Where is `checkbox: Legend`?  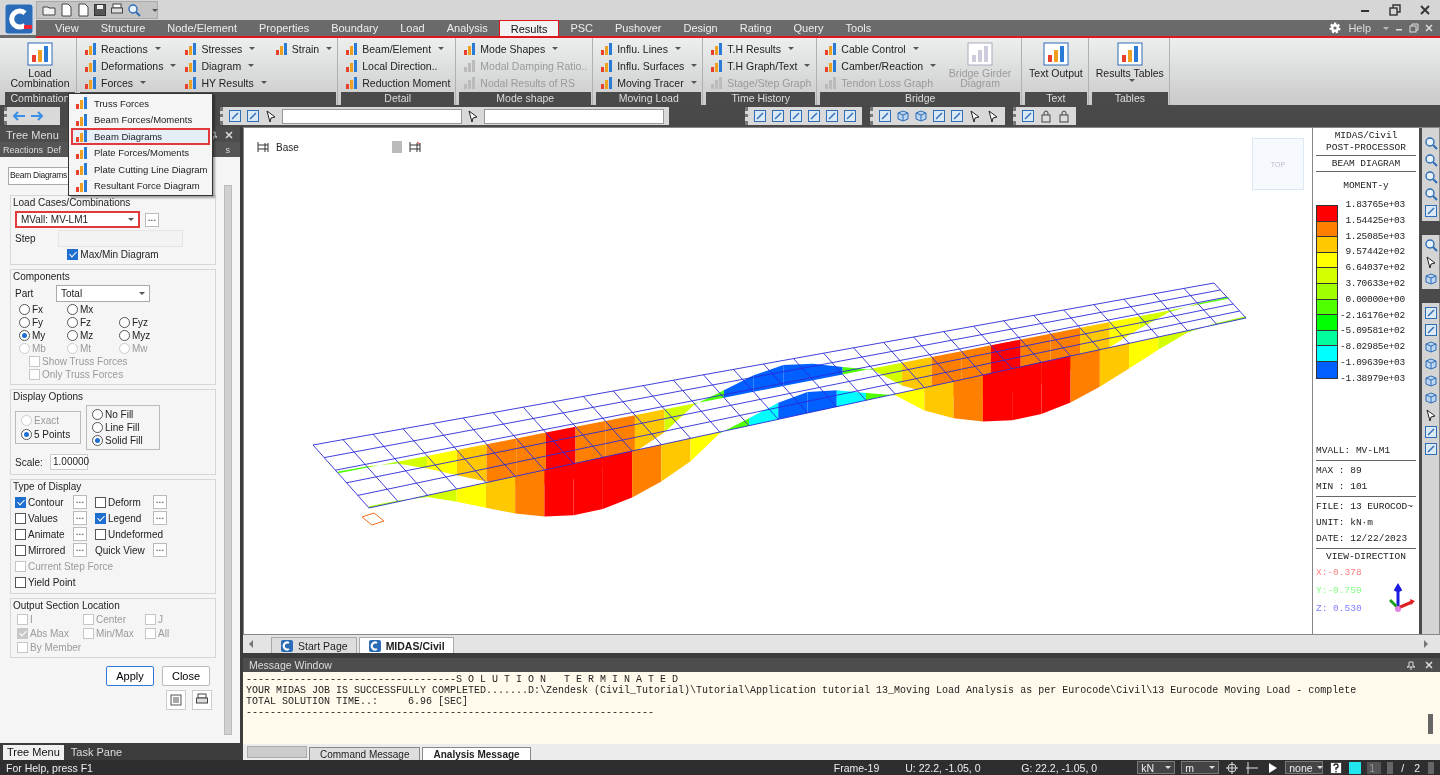 checkbox: Legend is located at coordinates (118, 518).